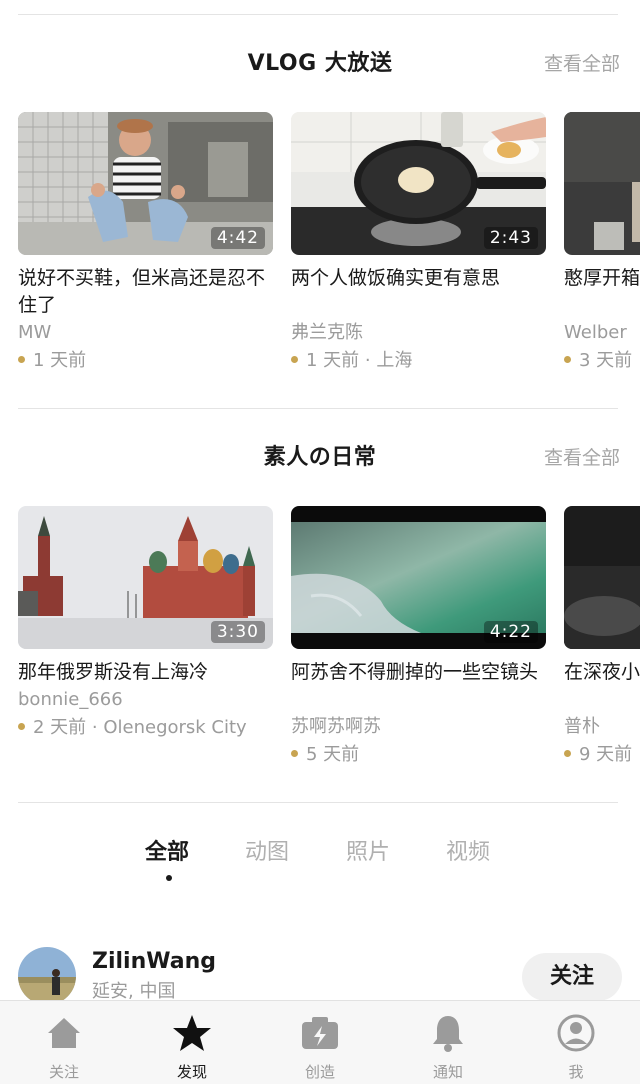 Image resolution: width=640 pixels, height=1084 pixels. I want to click on section-header-daily: 素人の日常 查看全部, so click(320, 458).